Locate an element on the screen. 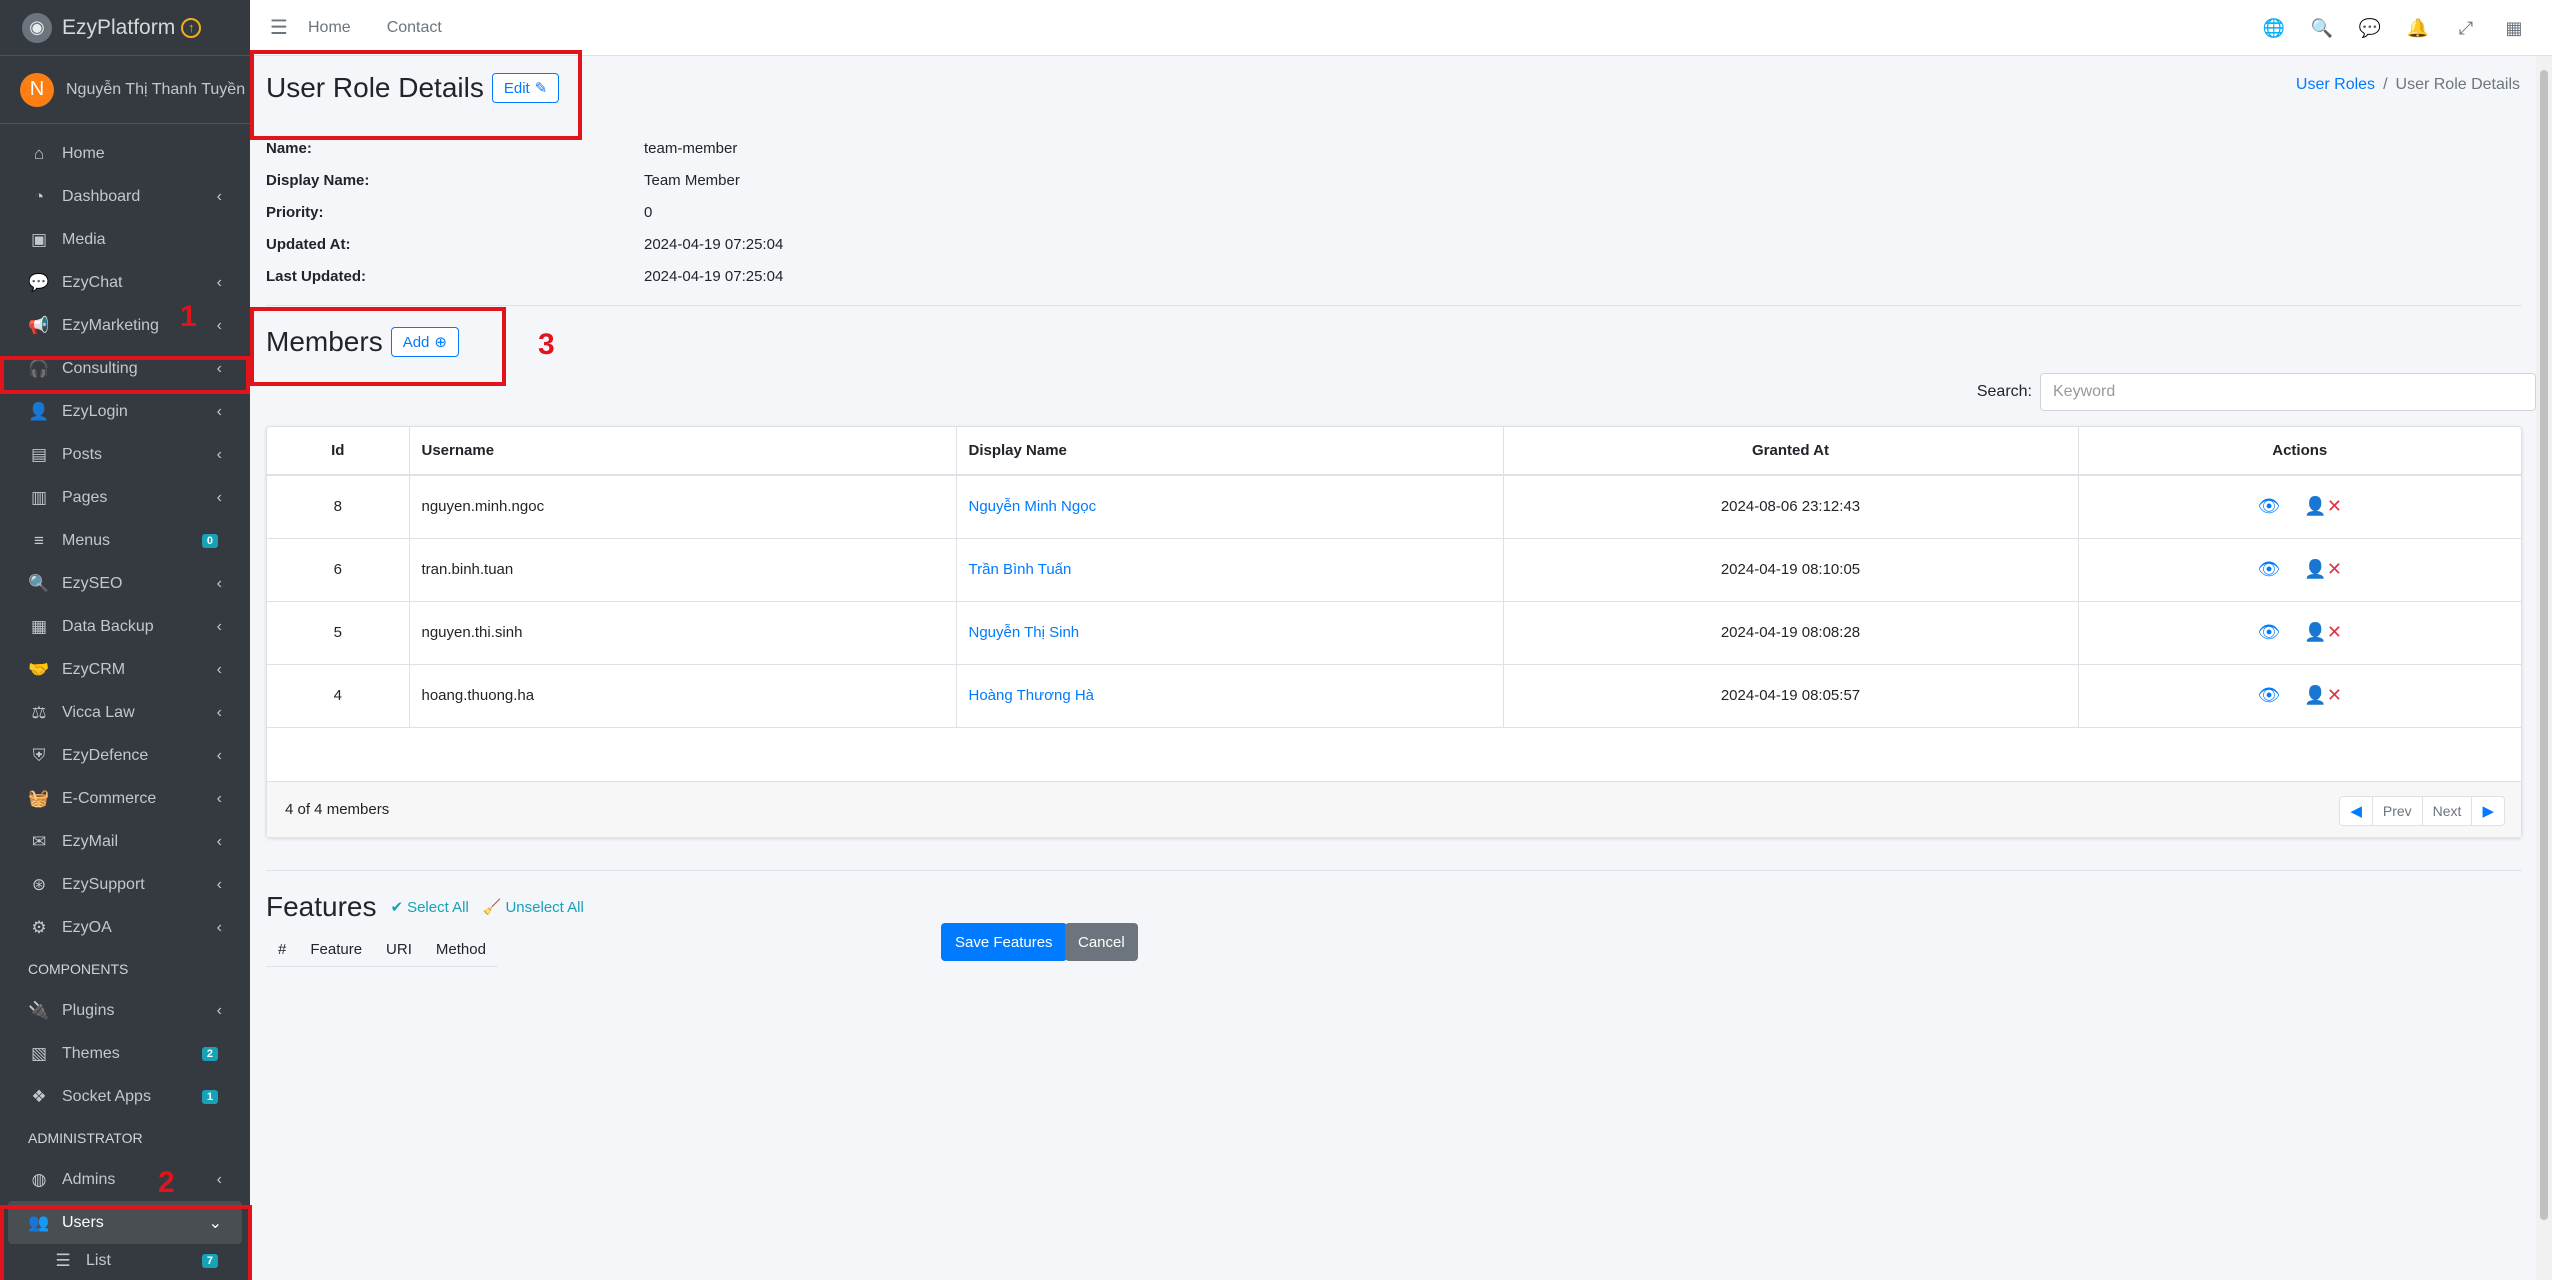  menus-count-badge: 0 is located at coordinates (209, 540).